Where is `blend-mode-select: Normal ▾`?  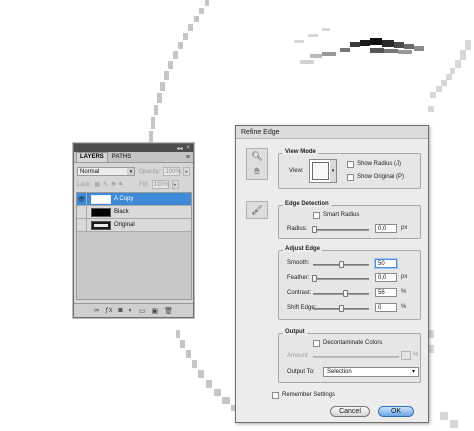 blend-mode-select: Normal ▾ is located at coordinates (106, 171).